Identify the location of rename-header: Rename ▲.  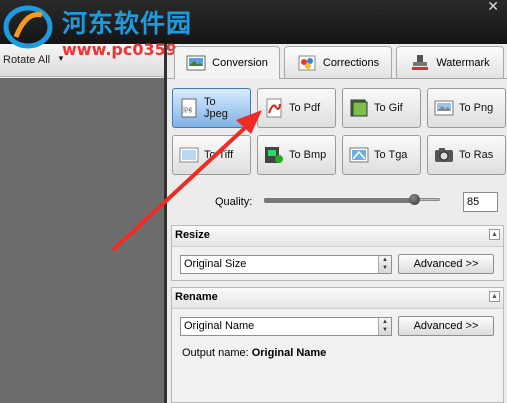
(337, 298).